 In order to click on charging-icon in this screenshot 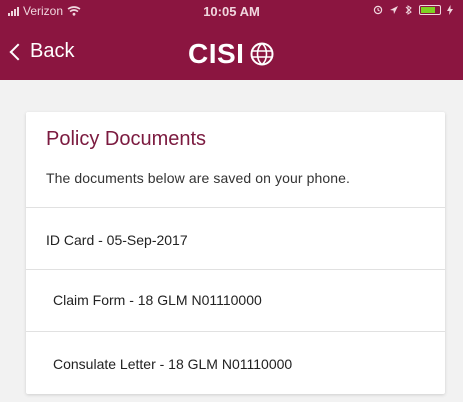, I will do `click(450, 10)`.